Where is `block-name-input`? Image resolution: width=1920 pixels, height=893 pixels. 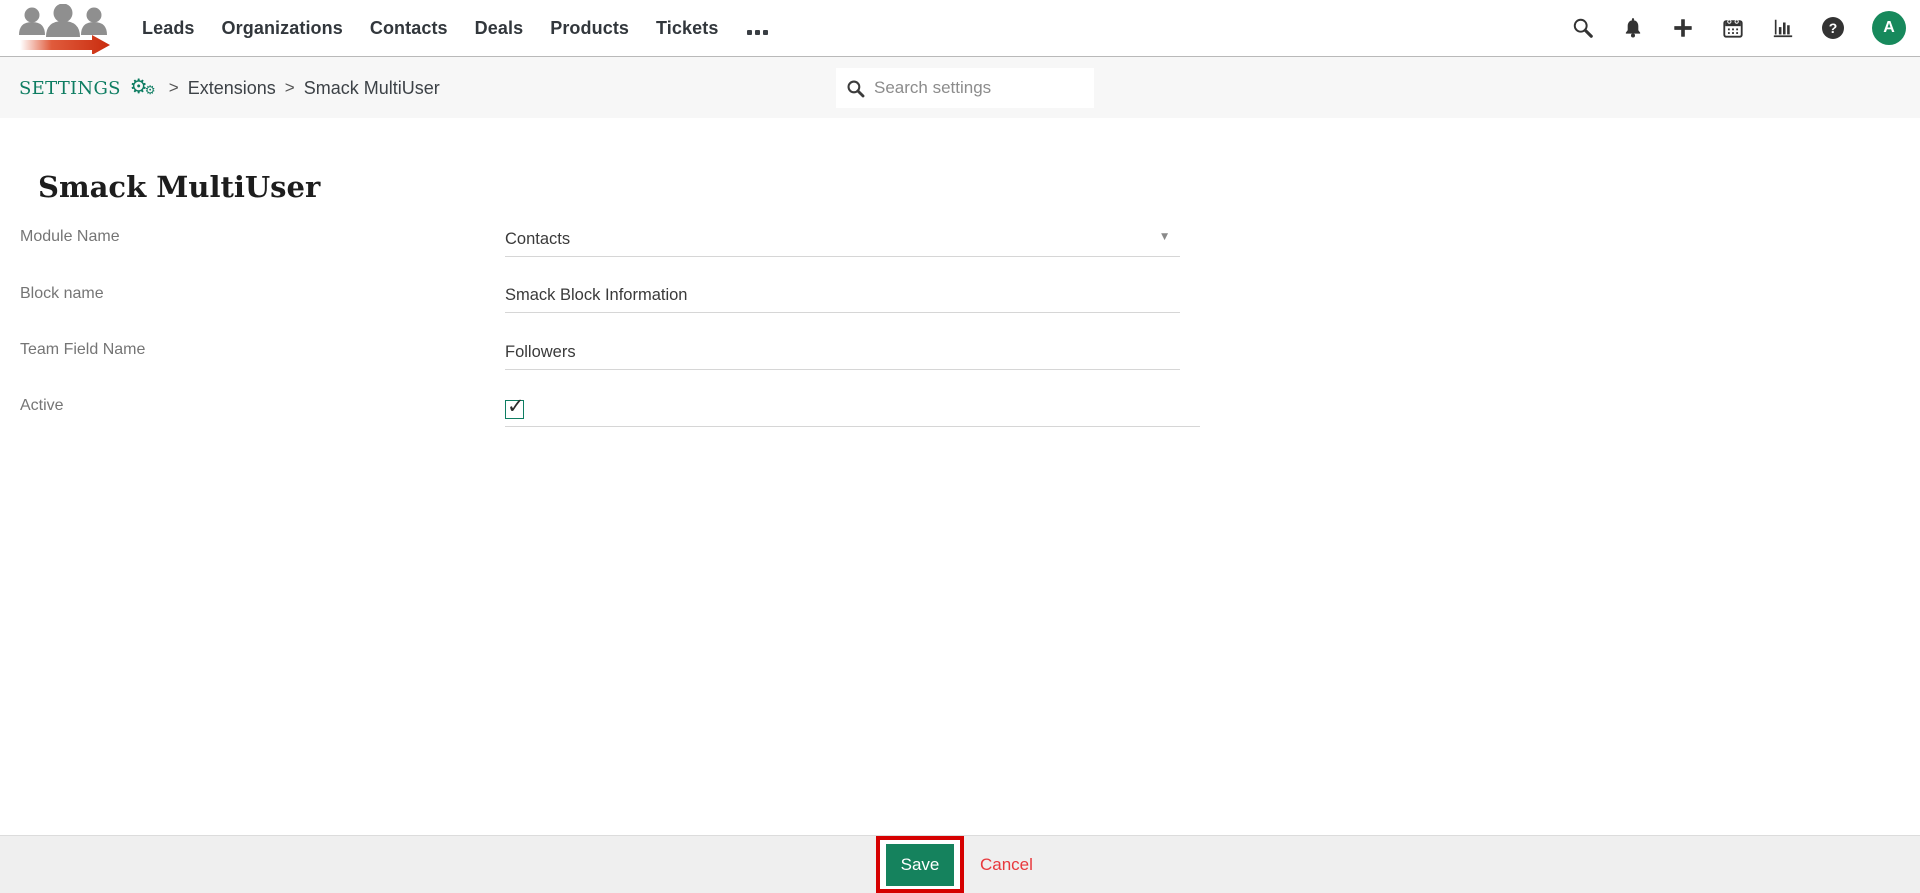
block-name-input is located at coordinates (842, 295).